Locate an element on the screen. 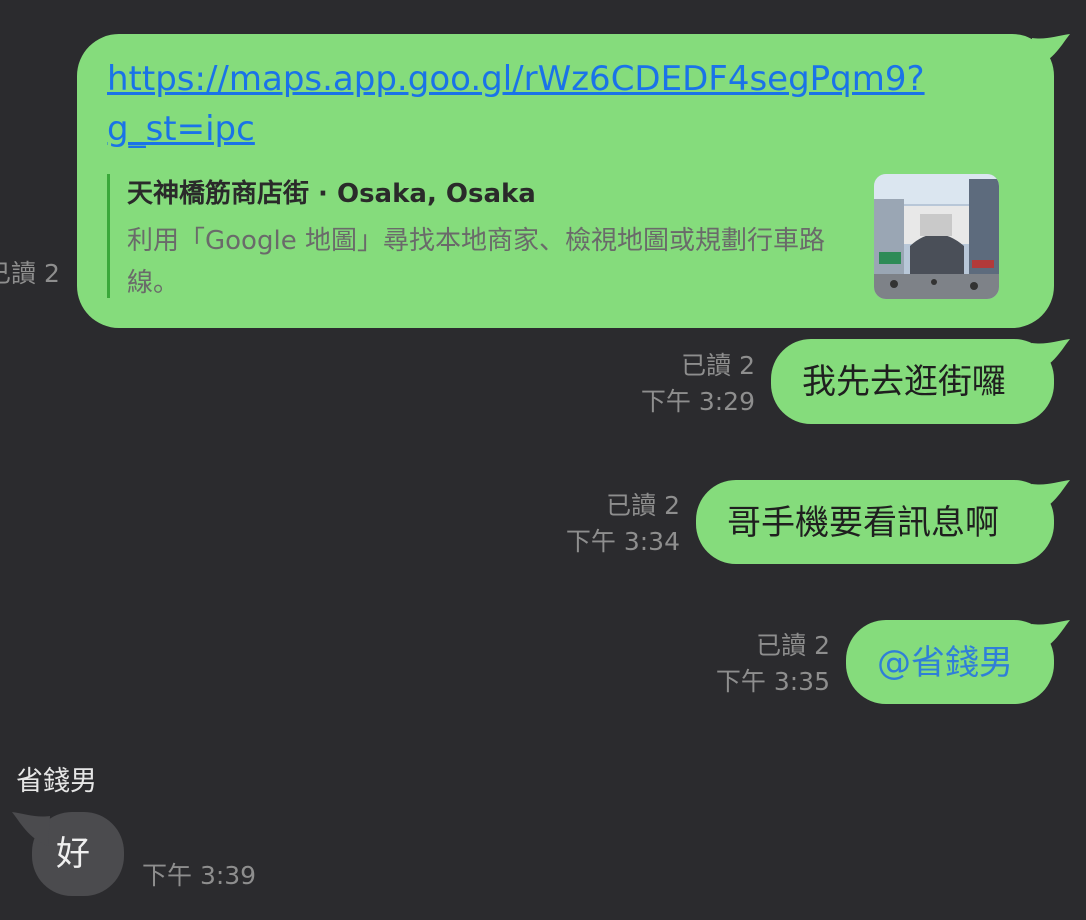 The height and width of the screenshot is (920, 1086). message-text: 我先去逛街囉 is located at coordinates (904, 382).